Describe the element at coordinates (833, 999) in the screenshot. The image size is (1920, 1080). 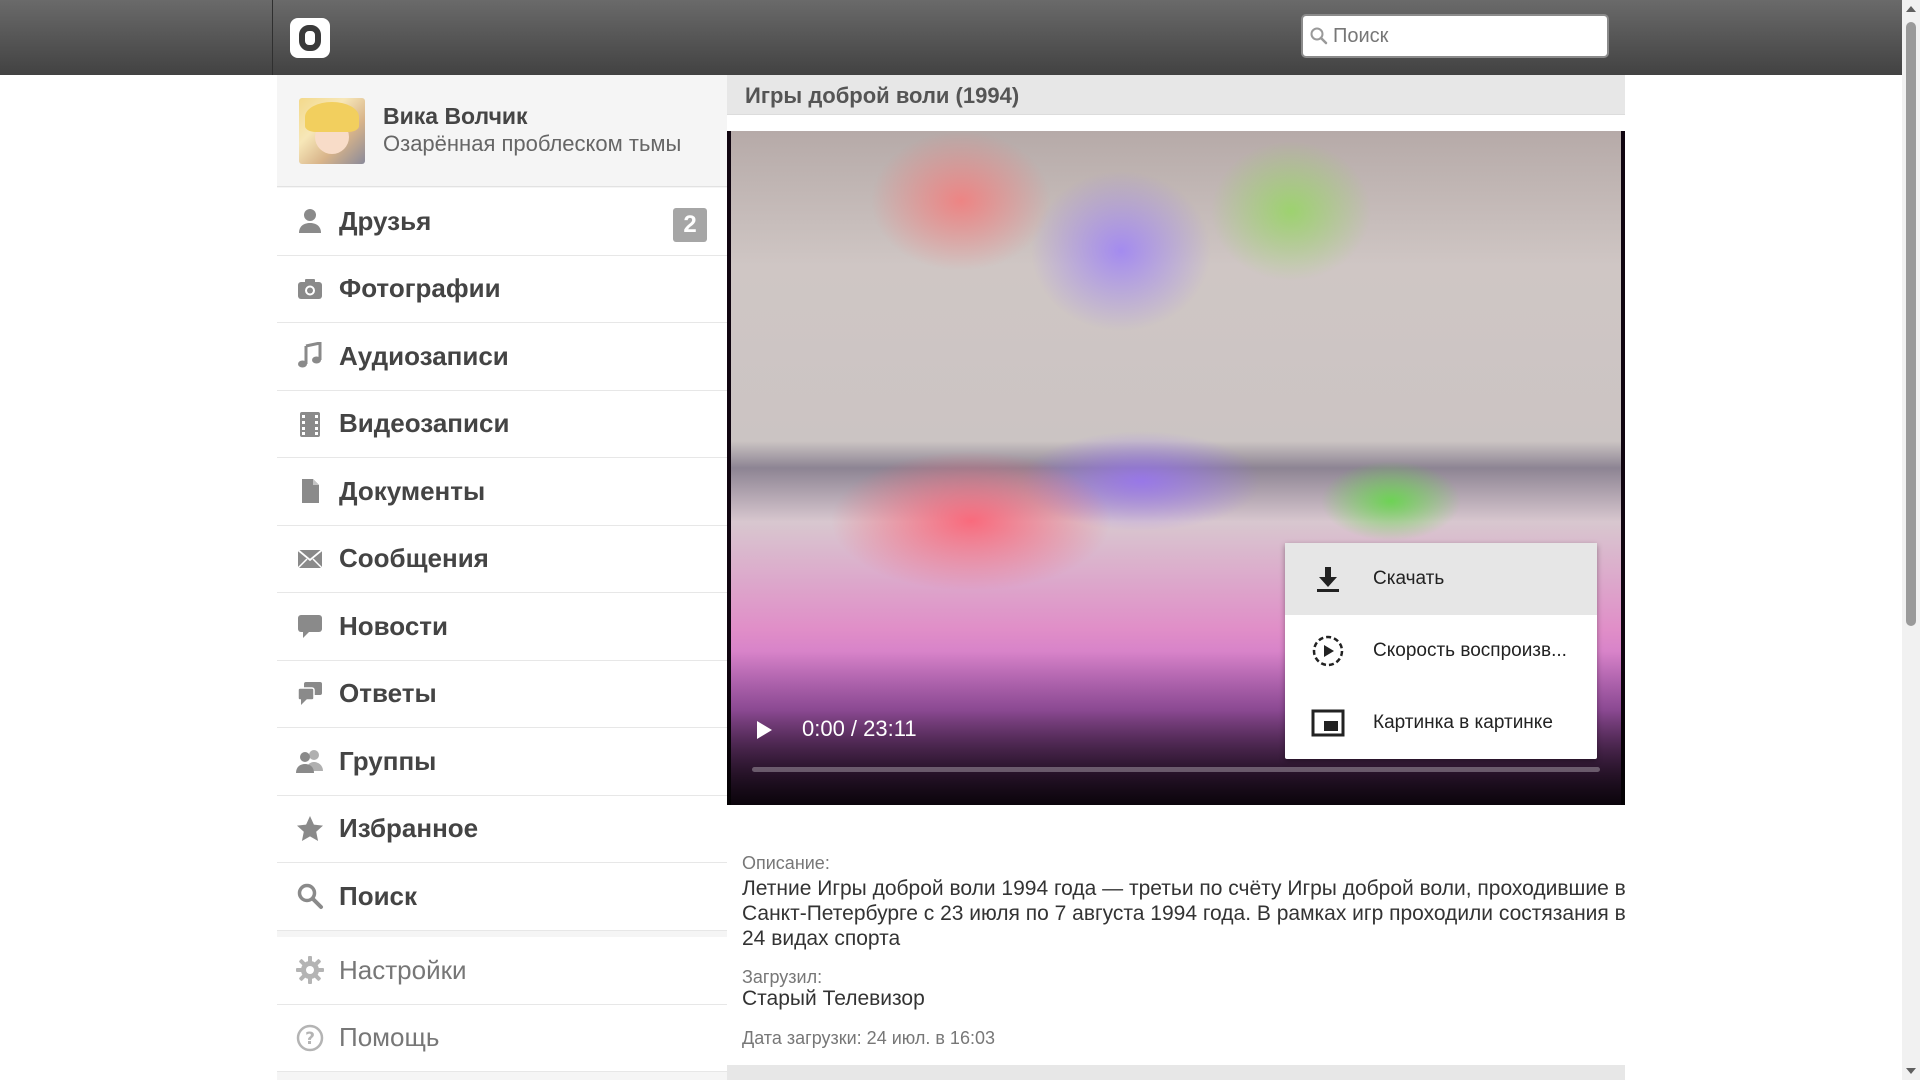
I see `uploader-name: Старый Телевизор` at that location.